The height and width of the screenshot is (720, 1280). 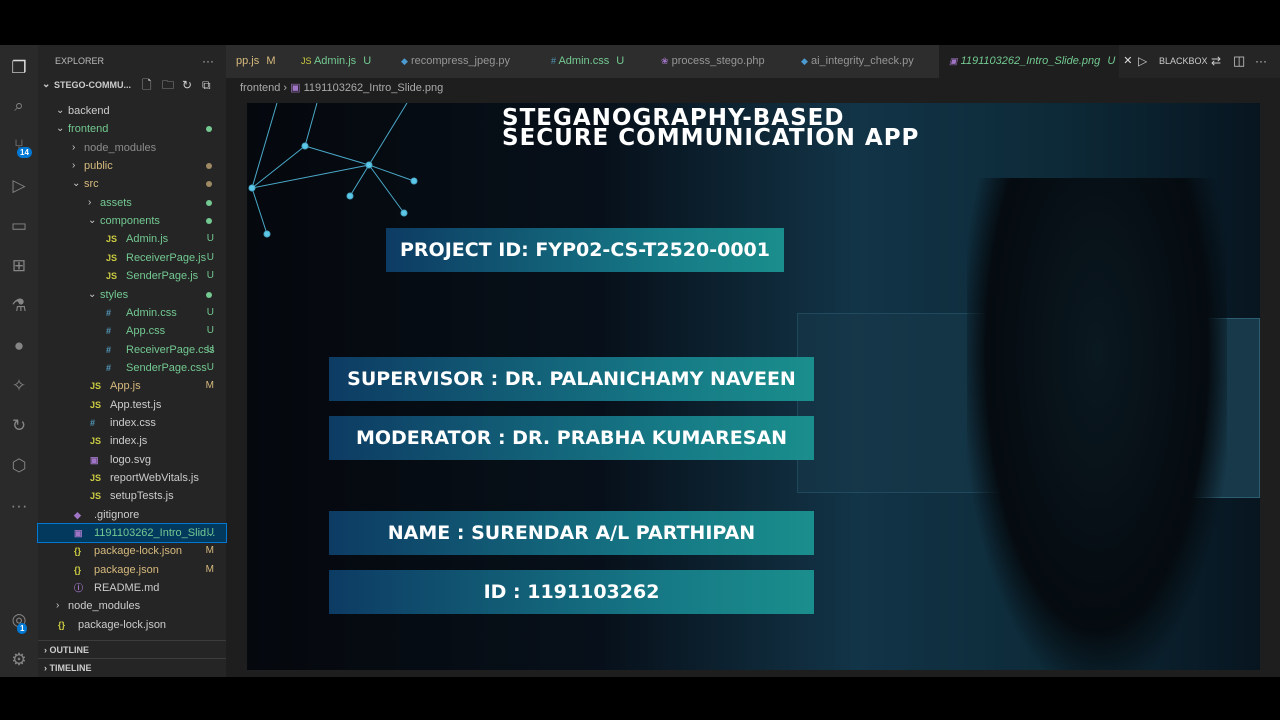 What do you see at coordinates (60, 110) in the screenshot?
I see `chevron-down-icon: ⌄` at bounding box center [60, 110].